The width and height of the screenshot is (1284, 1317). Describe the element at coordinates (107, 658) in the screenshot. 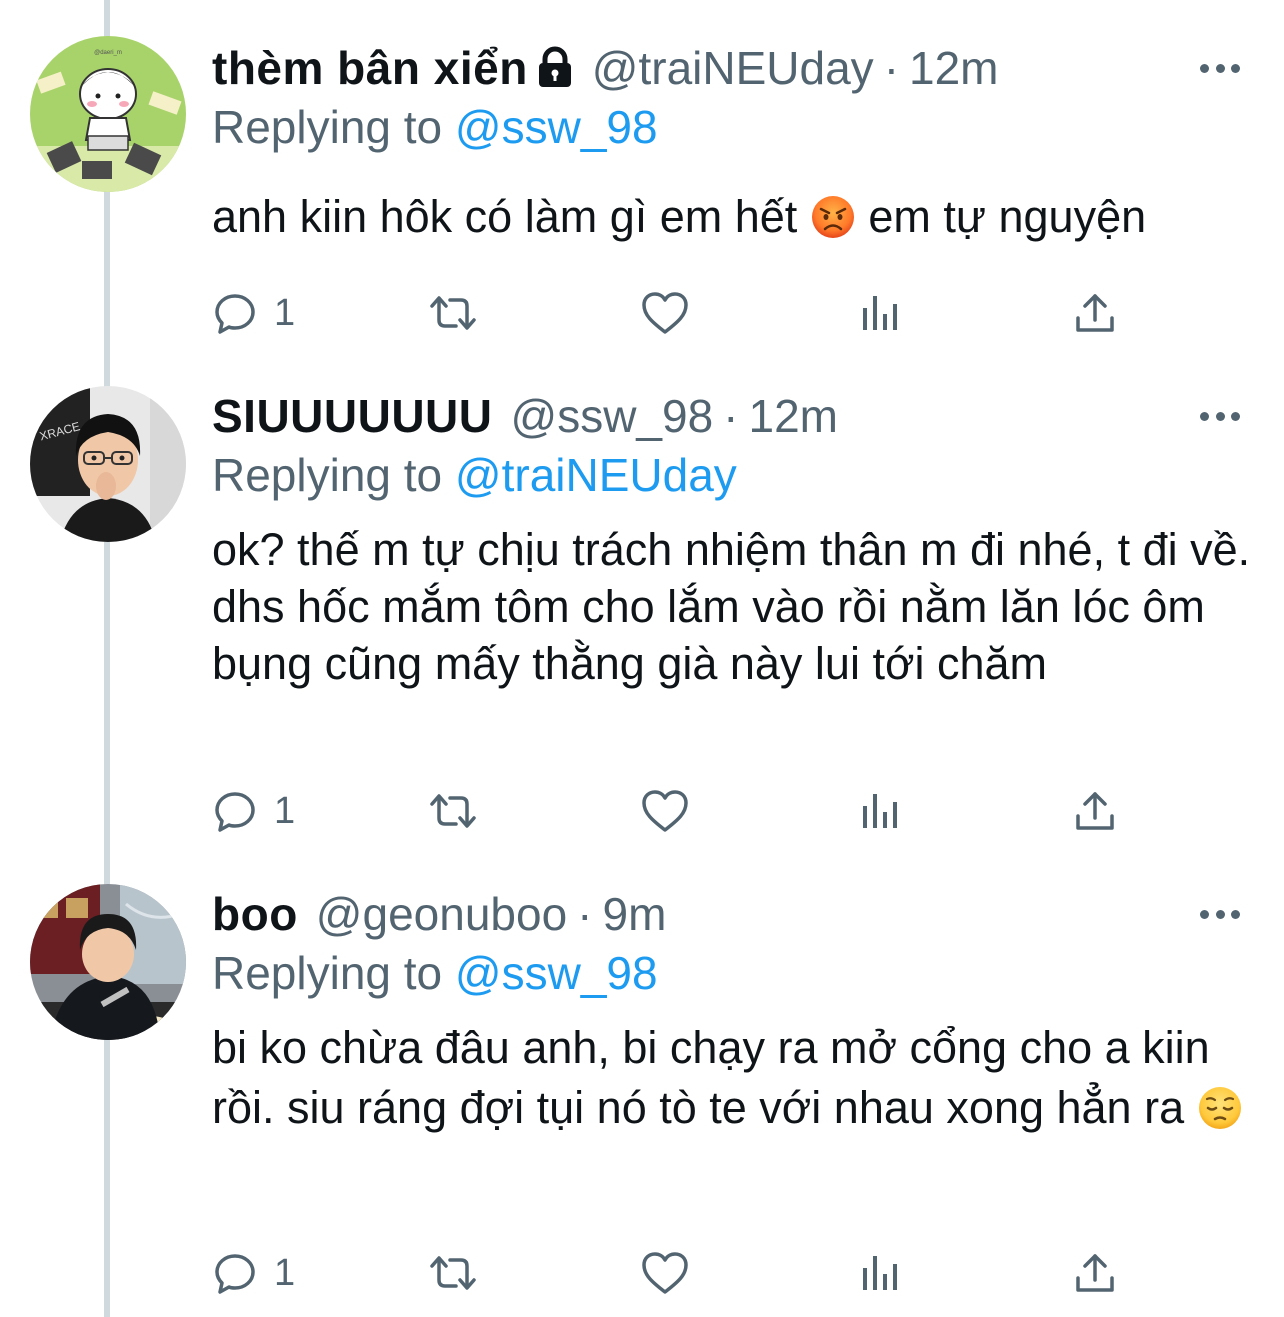

I see `thread-connector-line` at that location.